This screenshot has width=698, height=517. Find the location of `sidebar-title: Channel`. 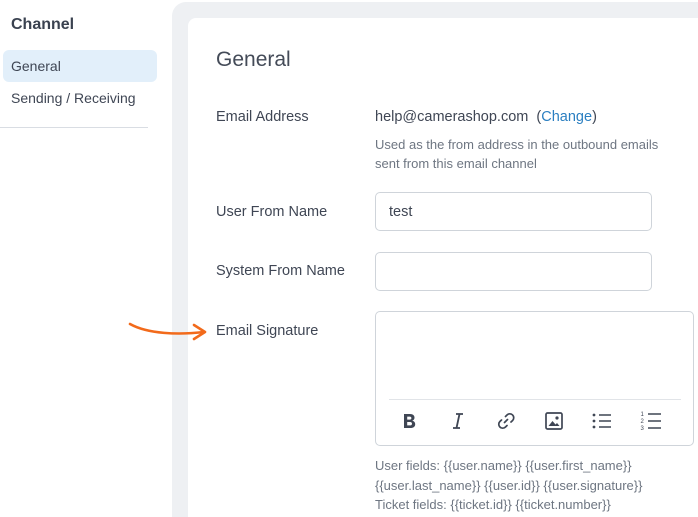

sidebar-title: Channel is located at coordinates (43, 24).